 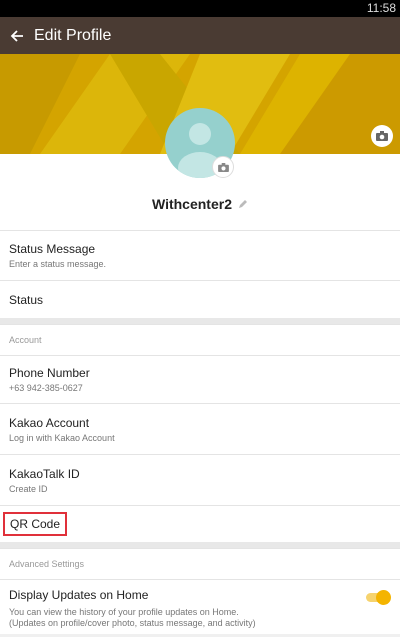 I want to click on kakaotalk-id-row: KakaoTalk ID Create ID, so click(x=200, y=479).